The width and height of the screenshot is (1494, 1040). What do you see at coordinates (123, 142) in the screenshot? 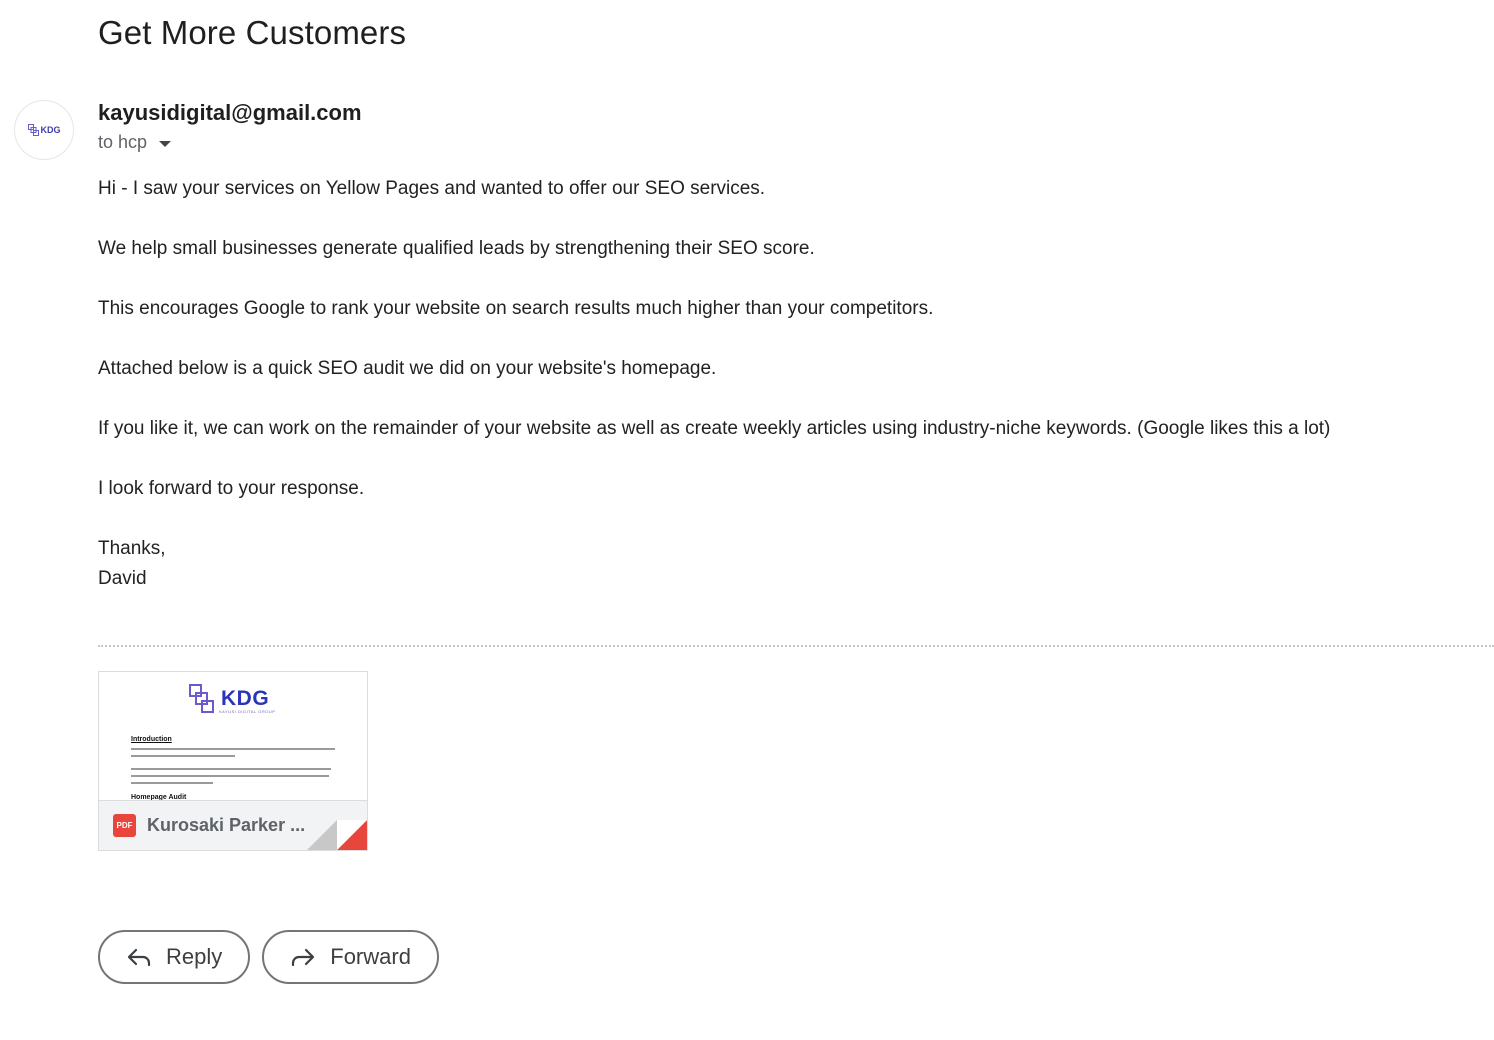
I see `recipient-label: to hcp` at bounding box center [123, 142].